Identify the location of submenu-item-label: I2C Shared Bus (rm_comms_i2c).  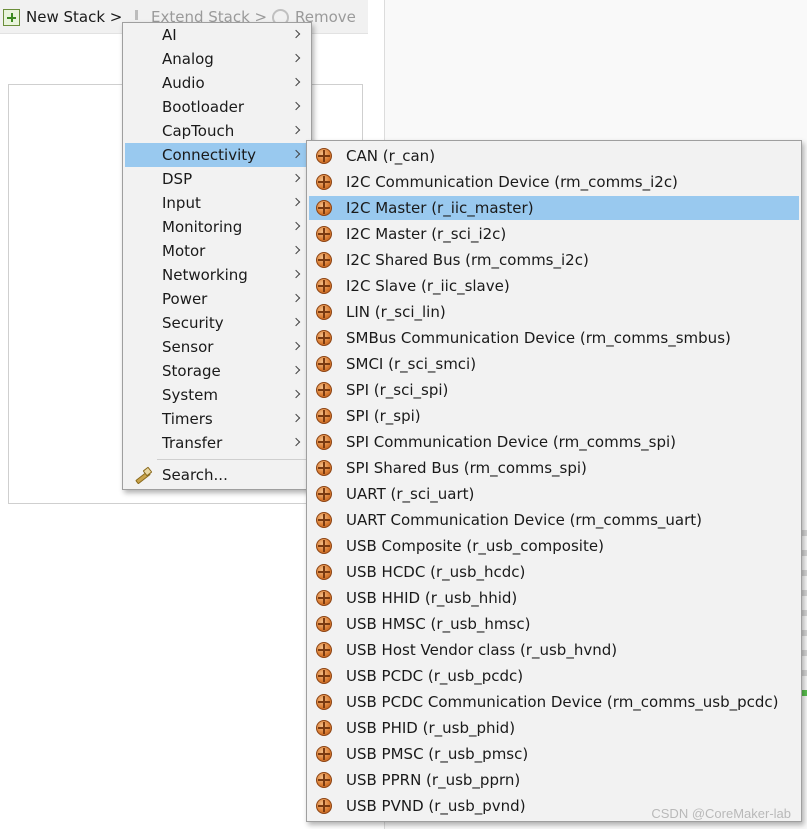
(467, 260).